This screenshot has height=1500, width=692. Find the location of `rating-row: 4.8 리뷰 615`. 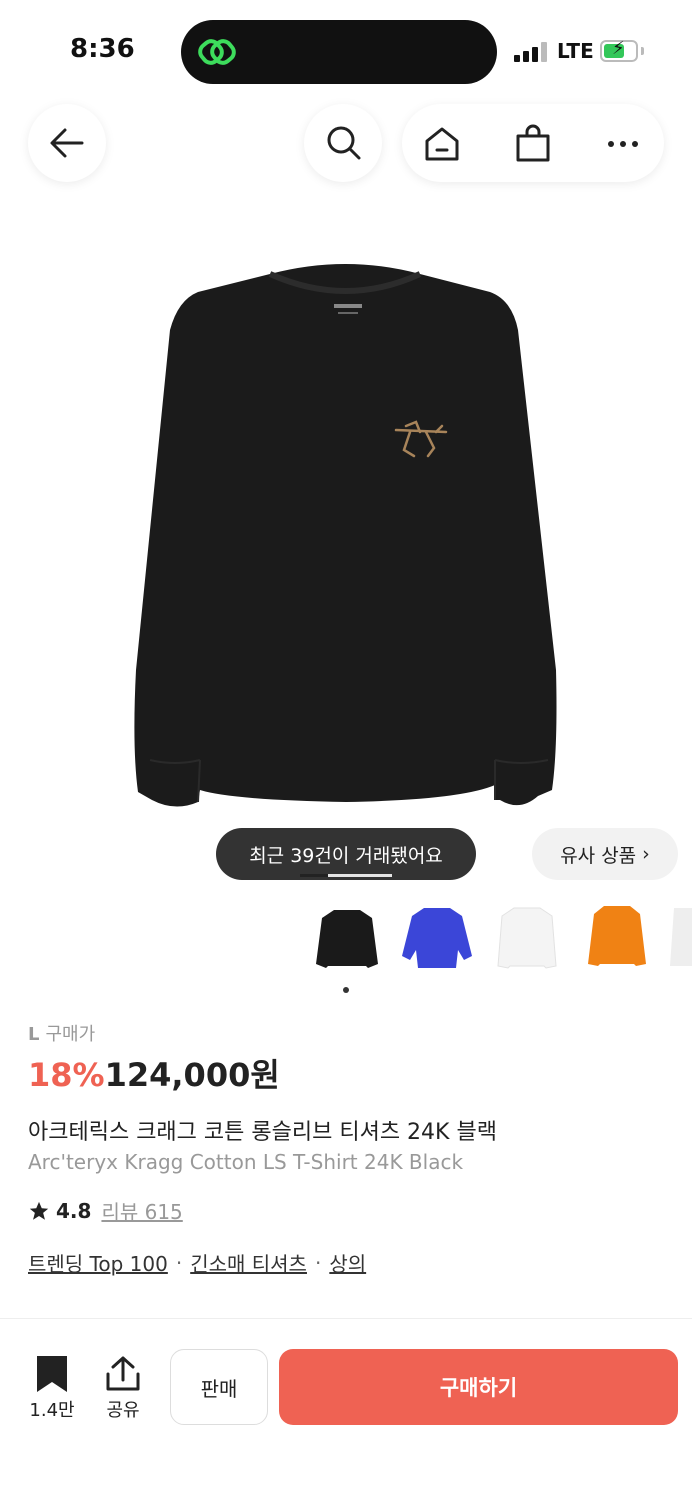

rating-row: 4.8 리뷰 615 is located at coordinates (105, 1210).